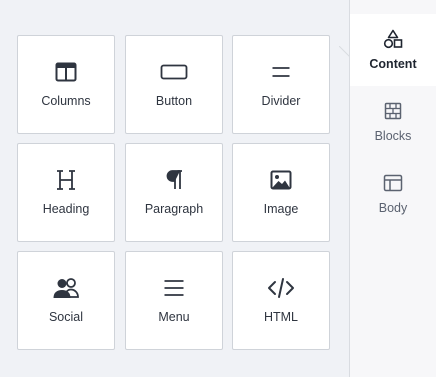 The width and height of the screenshot is (436, 377). I want to click on tool-menu: Menu, so click(174, 300).